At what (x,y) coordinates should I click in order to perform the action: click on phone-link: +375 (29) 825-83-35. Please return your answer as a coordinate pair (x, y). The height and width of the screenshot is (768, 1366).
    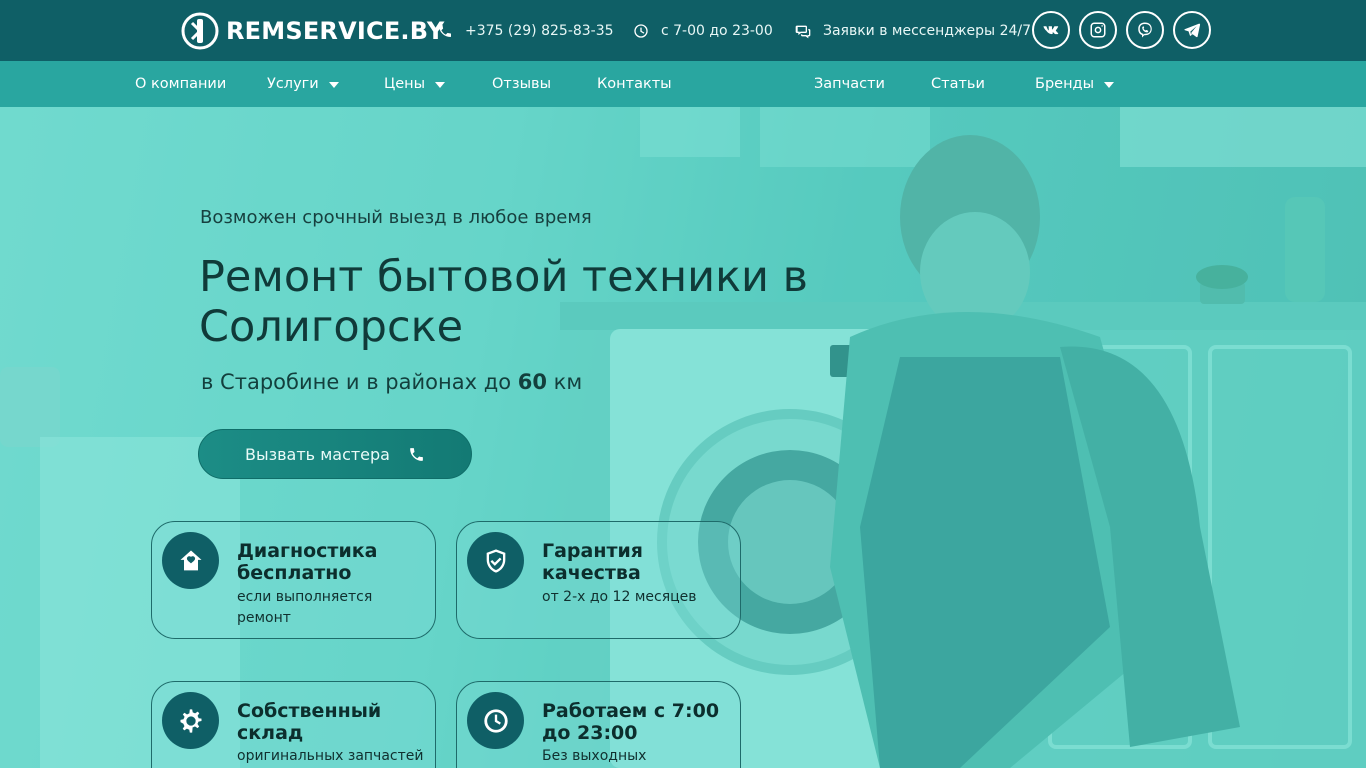
    Looking at the image, I should click on (525, 31).